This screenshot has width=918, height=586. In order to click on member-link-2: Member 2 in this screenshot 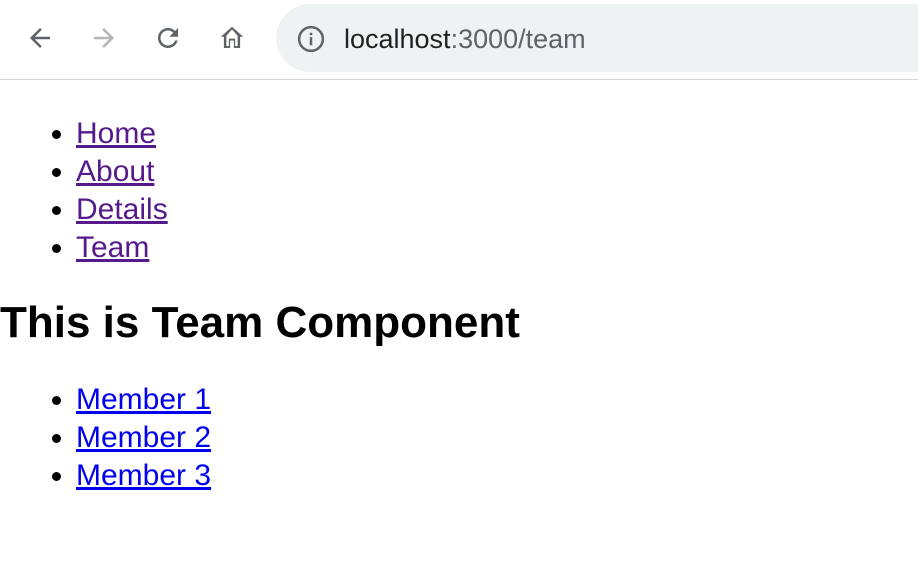, I will do `click(143, 437)`.